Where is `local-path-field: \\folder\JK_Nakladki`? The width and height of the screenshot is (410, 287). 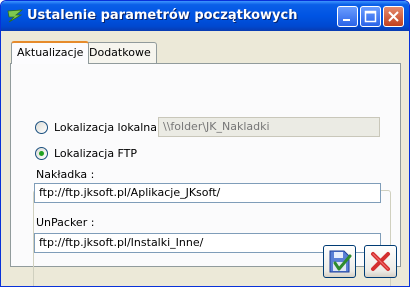
local-path-field: \\folder\JK_Nakladki is located at coordinates (269, 127).